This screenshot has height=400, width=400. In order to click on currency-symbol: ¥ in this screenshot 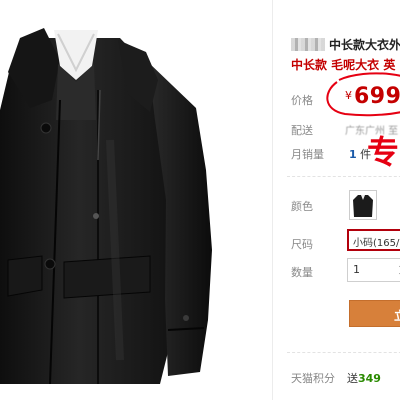, I will do `click(348, 95)`.